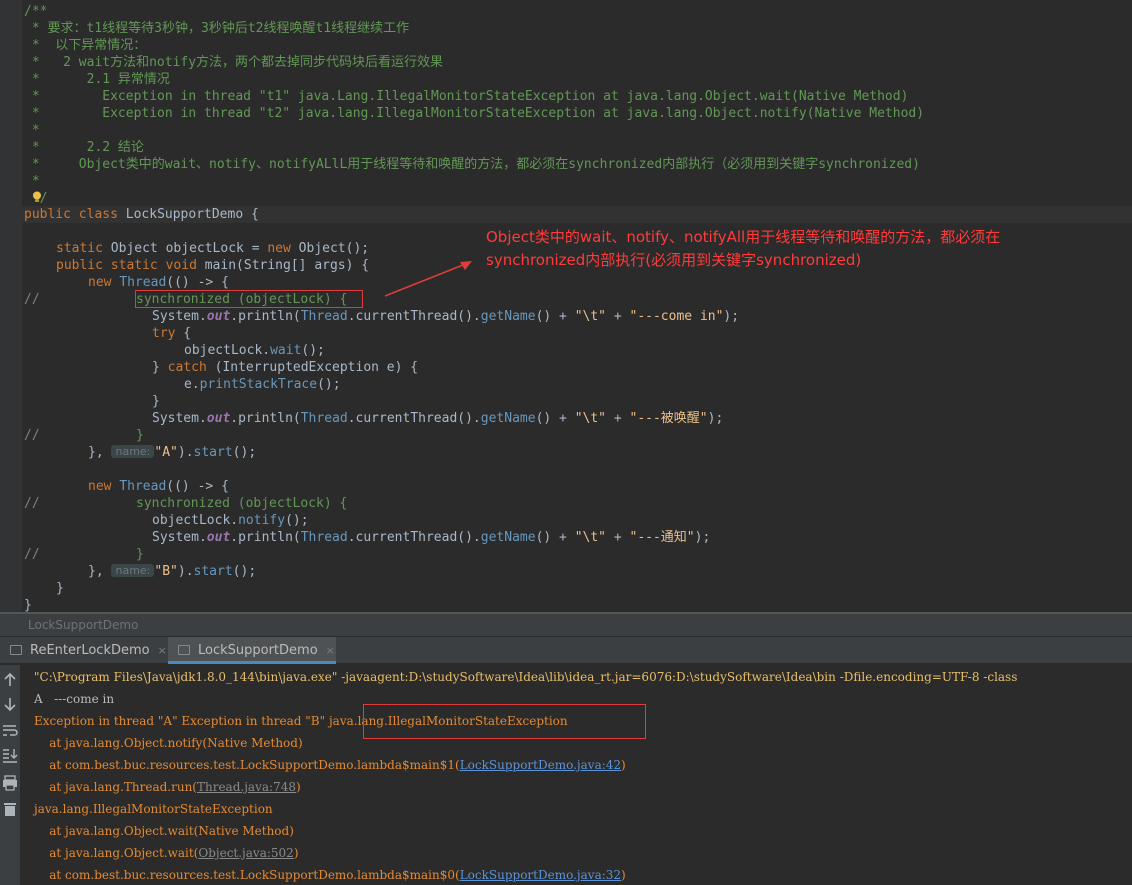 The image size is (1132, 885). I want to click on doc-comment-line: * 以下异常情况：, so click(85, 45).